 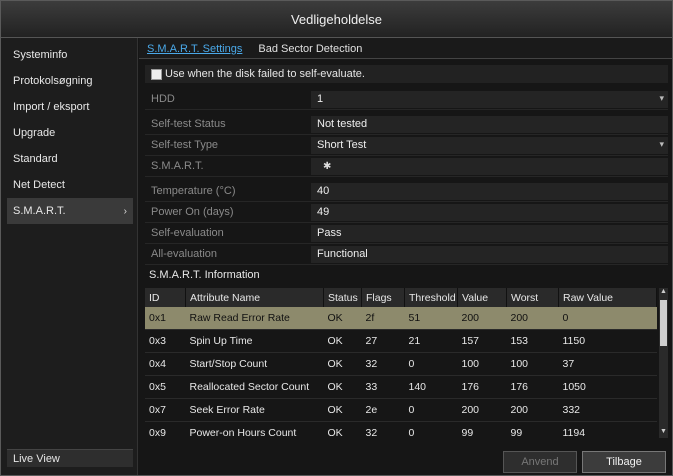 What do you see at coordinates (125, 211) in the screenshot?
I see `chevron-right-icon: ›` at bounding box center [125, 211].